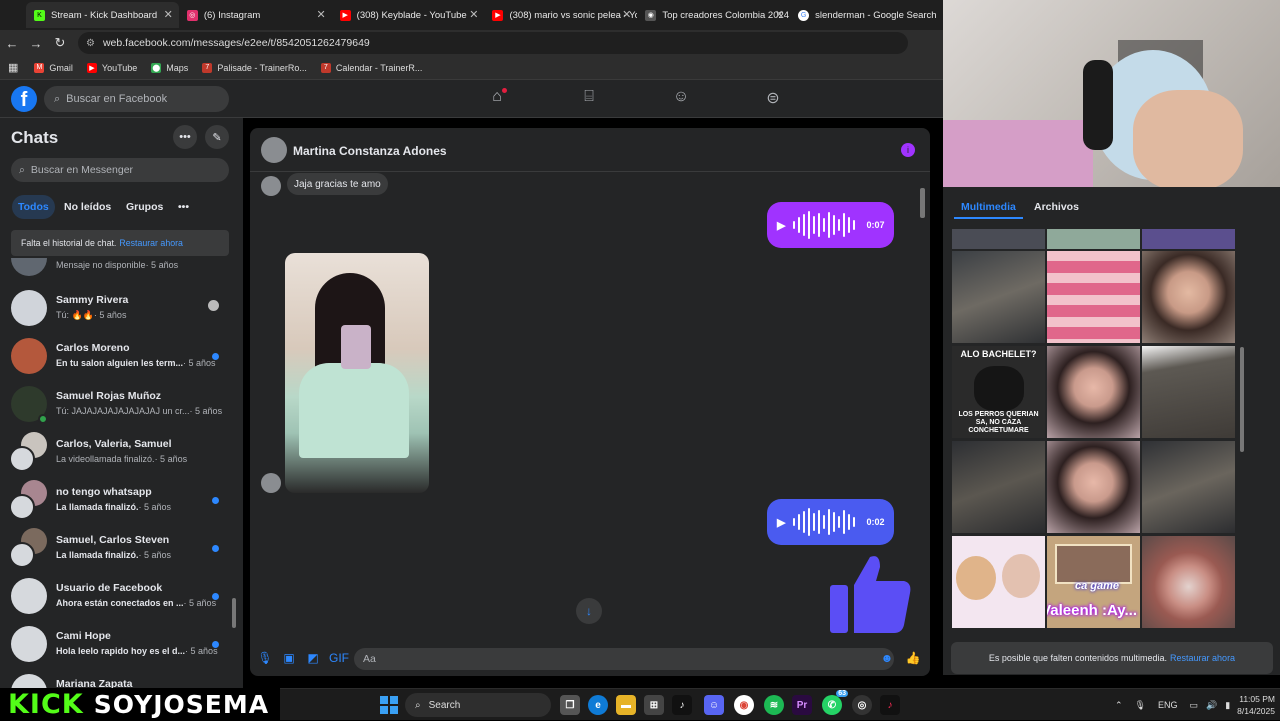  Describe the element at coordinates (682, 705) in the screenshot. I see `tiktok-icon: ♪` at that location.